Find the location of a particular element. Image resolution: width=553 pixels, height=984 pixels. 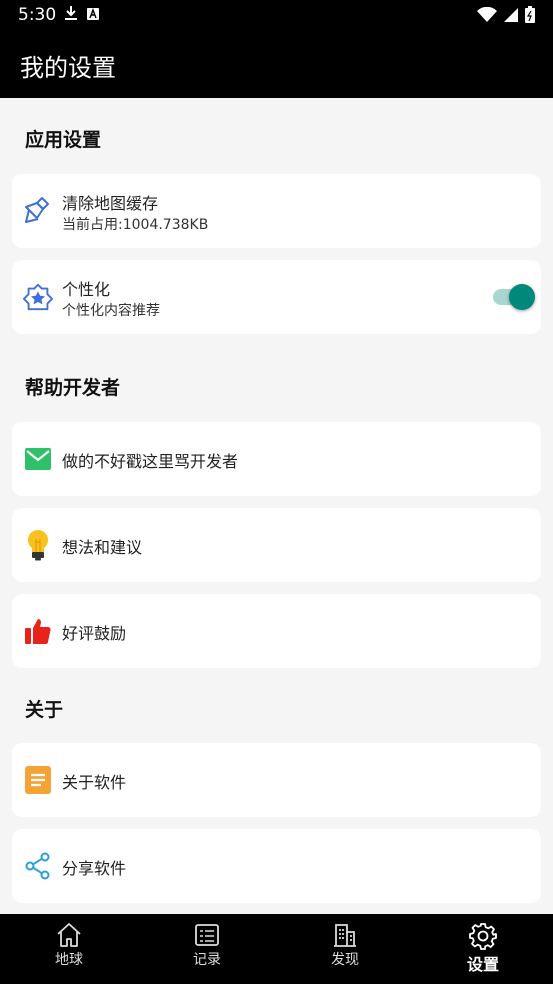

nav-label: 设置 is located at coordinates (482, 964).